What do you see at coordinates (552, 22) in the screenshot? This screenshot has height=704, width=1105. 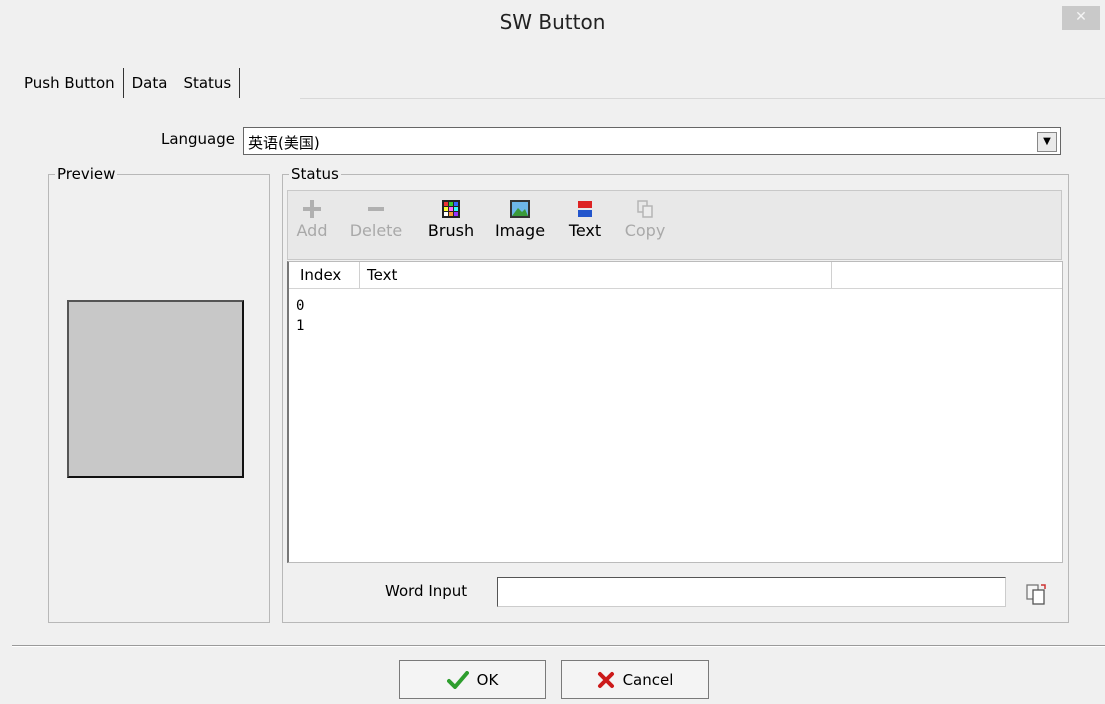 I see `dialog-title: SW Button` at bounding box center [552, 22].